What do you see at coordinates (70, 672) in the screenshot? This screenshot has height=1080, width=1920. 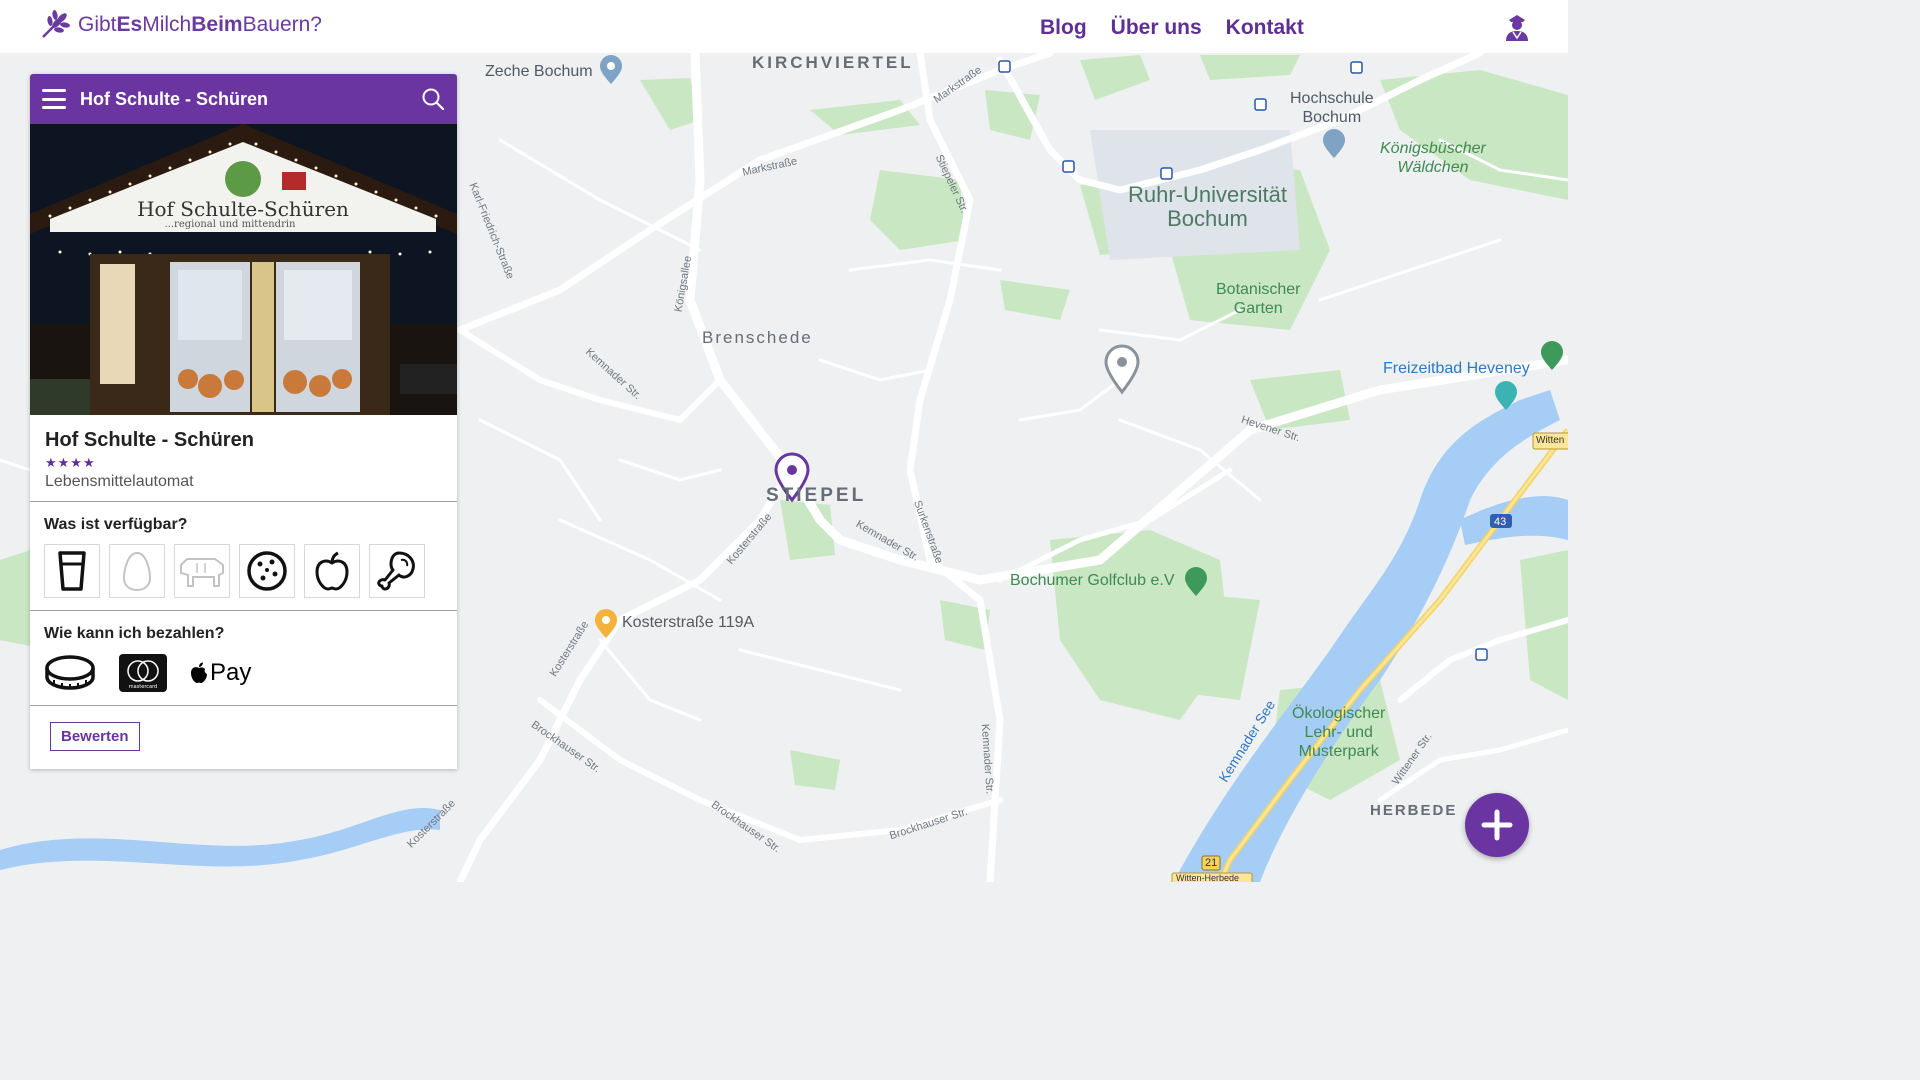 I see `coin-icon` at bounding box center [70, 672].